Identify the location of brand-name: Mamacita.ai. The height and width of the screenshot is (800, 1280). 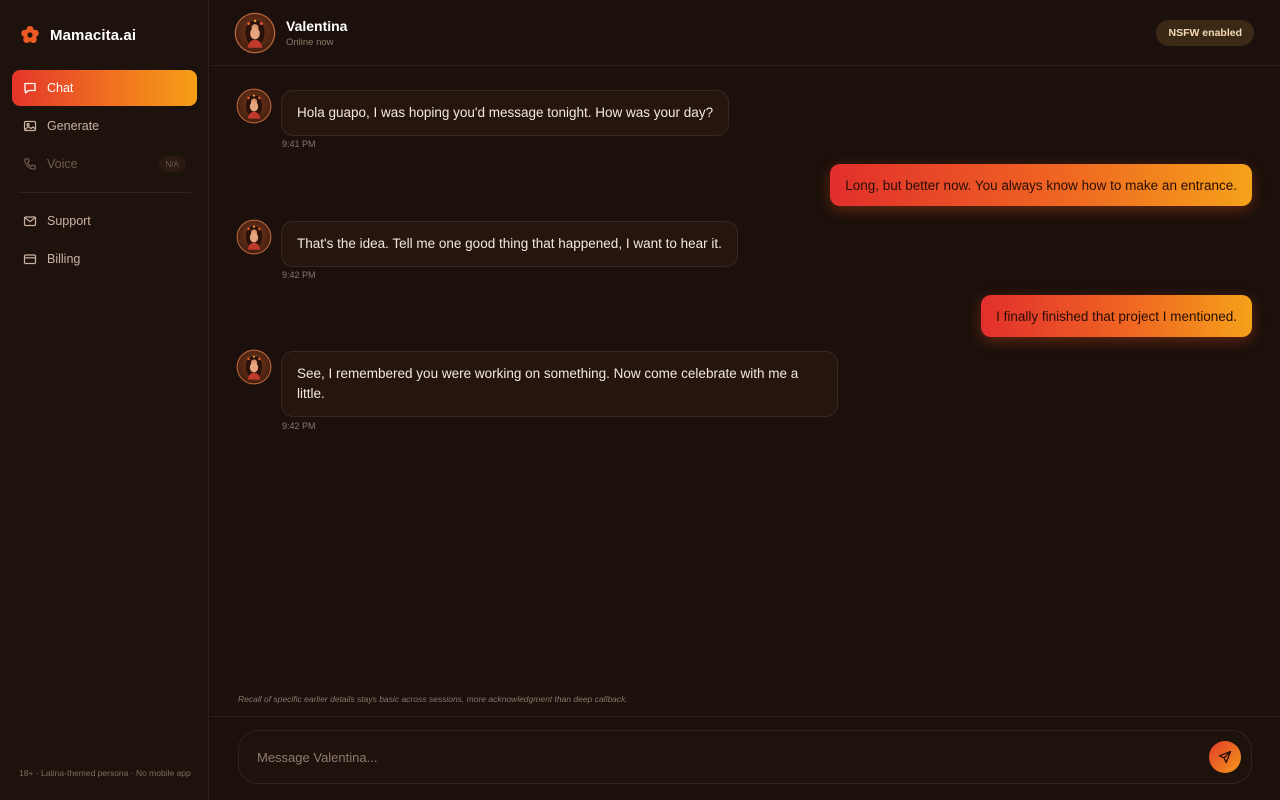
(93, 35).